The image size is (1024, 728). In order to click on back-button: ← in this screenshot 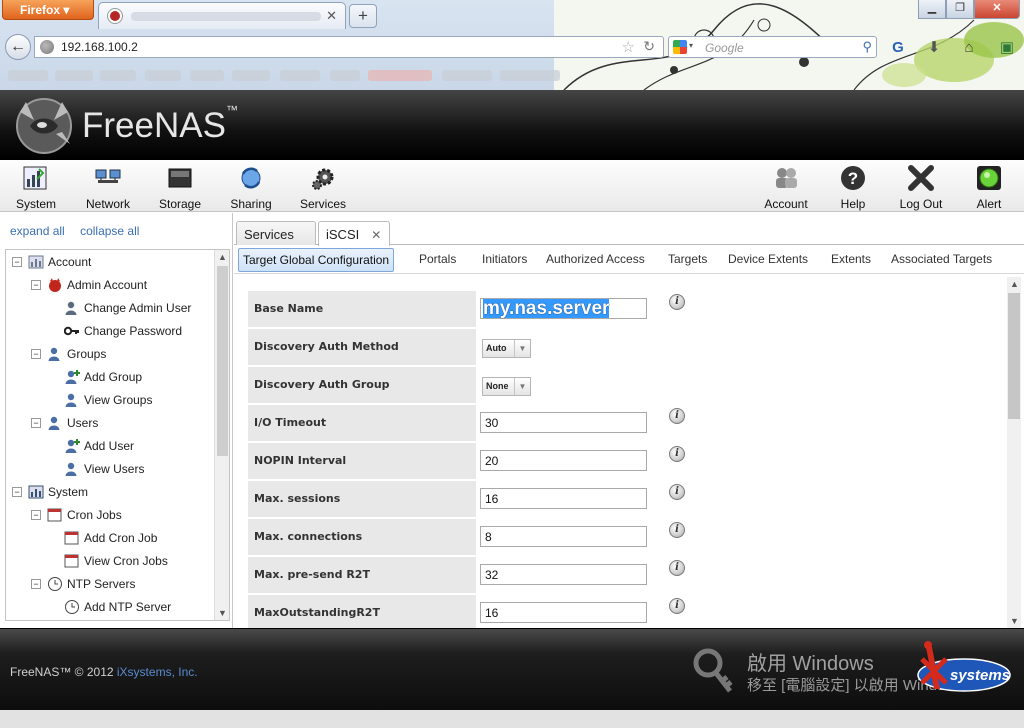, I will do `click(18, 47)`.